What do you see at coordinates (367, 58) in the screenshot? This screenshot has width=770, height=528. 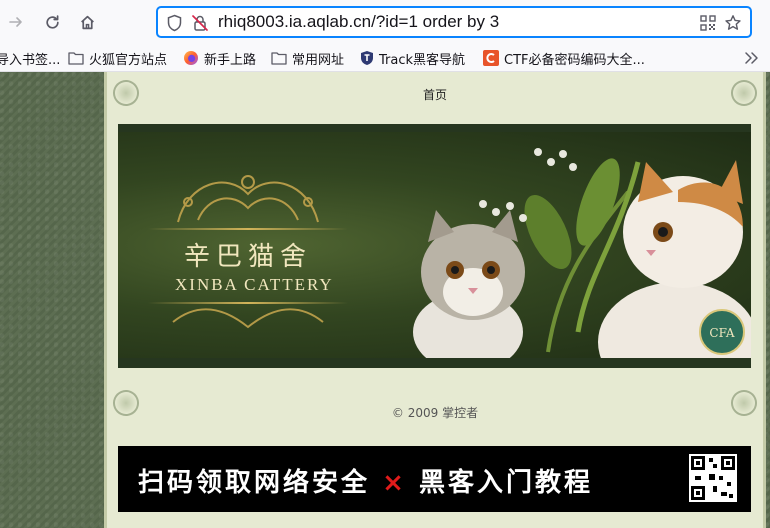 I see `track-shield-icon` at bounding box center [367, 58].